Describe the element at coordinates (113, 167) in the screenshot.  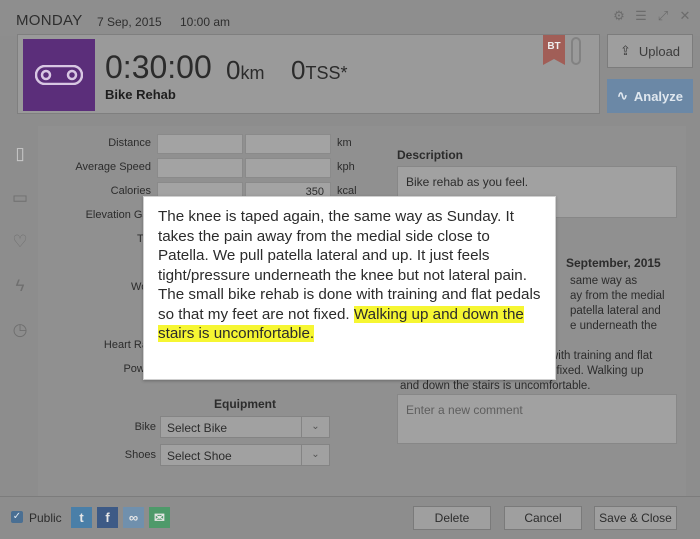
I see `form-row-label: Average Speed` at that location.